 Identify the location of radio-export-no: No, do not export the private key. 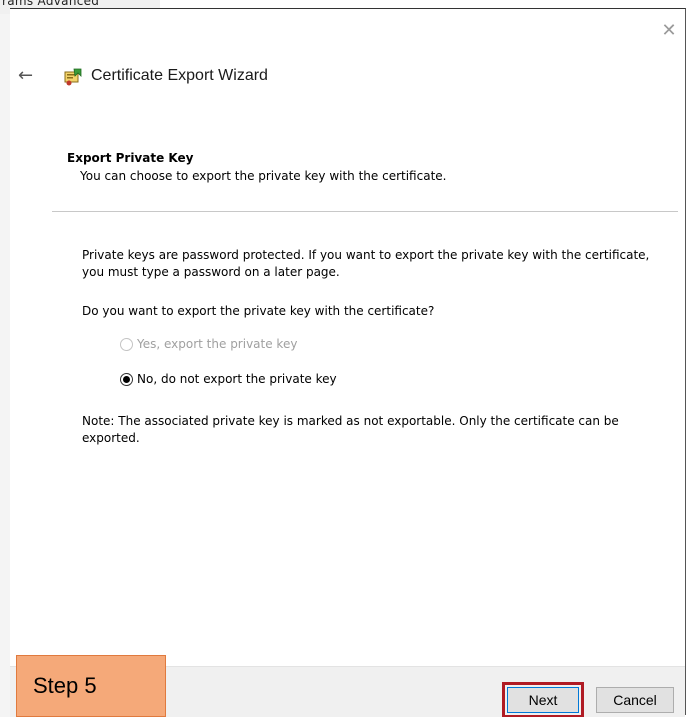
(228, 379).